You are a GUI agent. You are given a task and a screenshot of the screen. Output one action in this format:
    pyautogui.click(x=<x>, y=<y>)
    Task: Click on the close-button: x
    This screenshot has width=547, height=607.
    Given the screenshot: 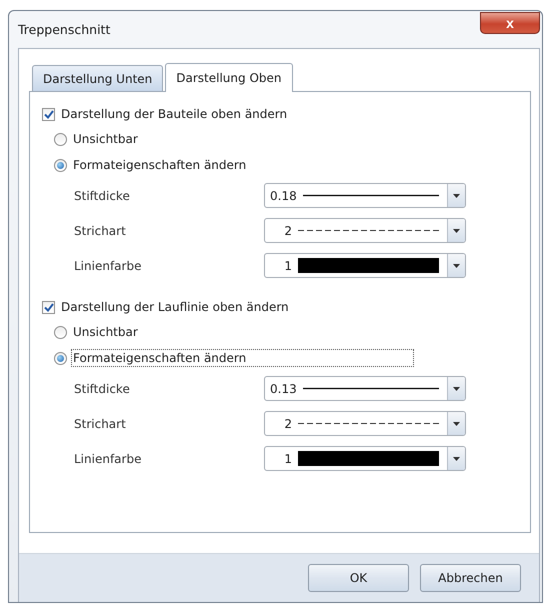 What is the action you would take?
    pyautogui.click(x=510, y=23)
    